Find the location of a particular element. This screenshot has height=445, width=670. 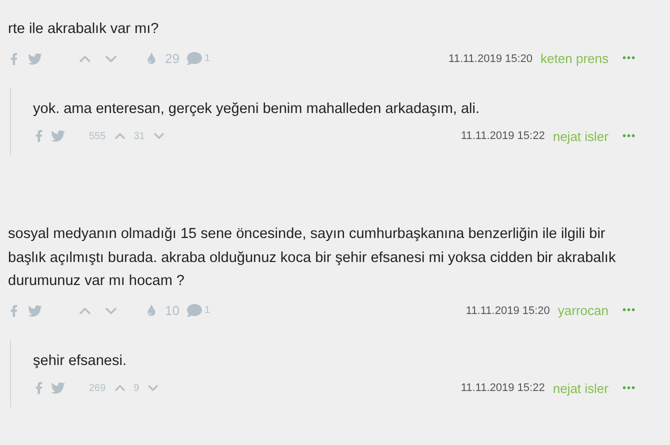

entry-text: rte ile akrabalık var mı? is located at coordinates (84, 29).